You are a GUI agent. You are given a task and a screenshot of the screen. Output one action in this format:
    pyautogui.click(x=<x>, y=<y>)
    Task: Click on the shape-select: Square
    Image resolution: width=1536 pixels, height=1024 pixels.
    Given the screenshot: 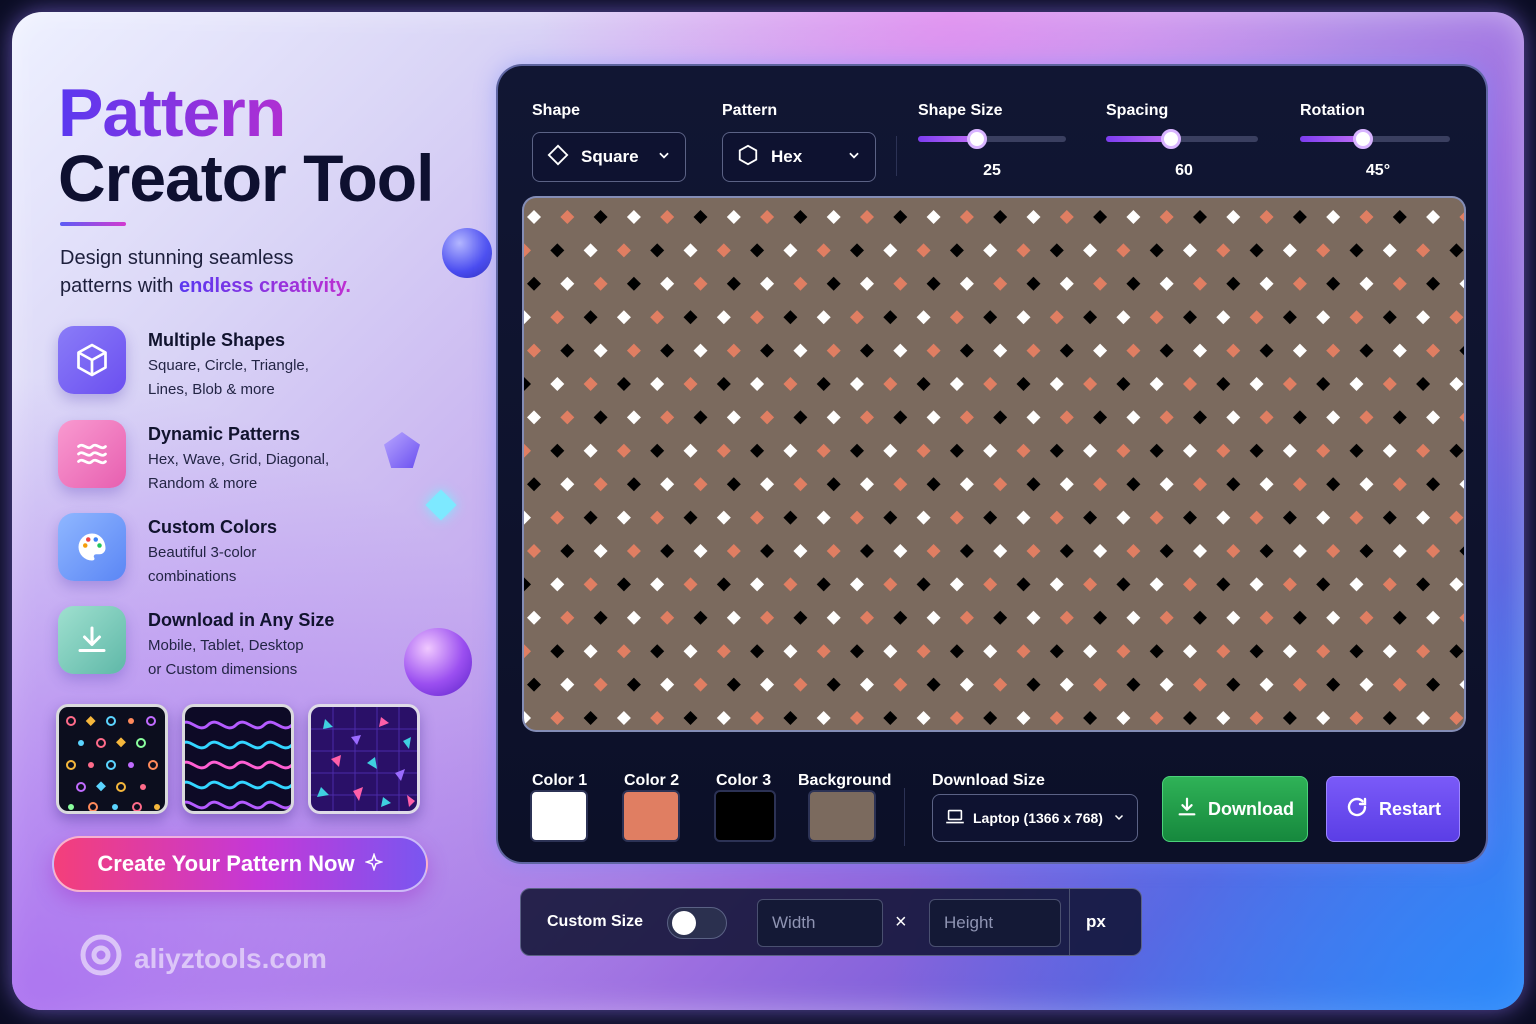 What is the action you would take?
    pyautogui.click(x=609, y=157)
    